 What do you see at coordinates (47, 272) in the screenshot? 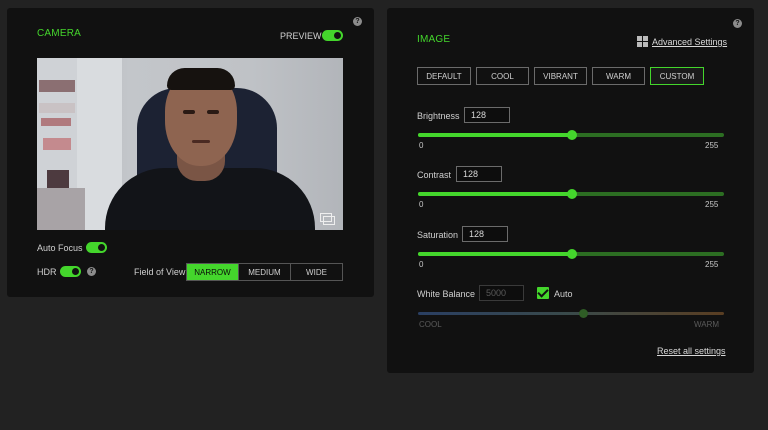
I see `hdr-label: HDR` at bounding box center [47, 272].